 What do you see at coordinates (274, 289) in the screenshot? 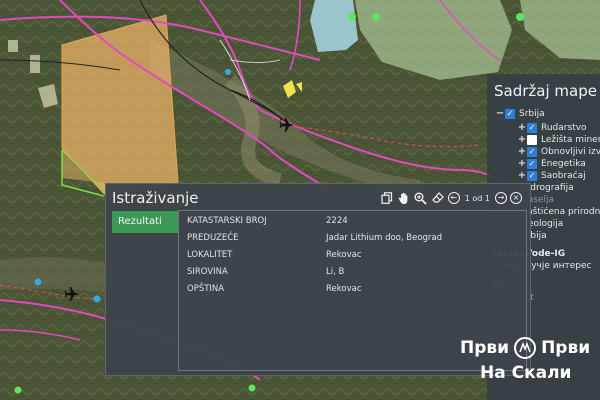
I see `table-row: OPŠTINA Rekovac` at bounding box center [274, 289].